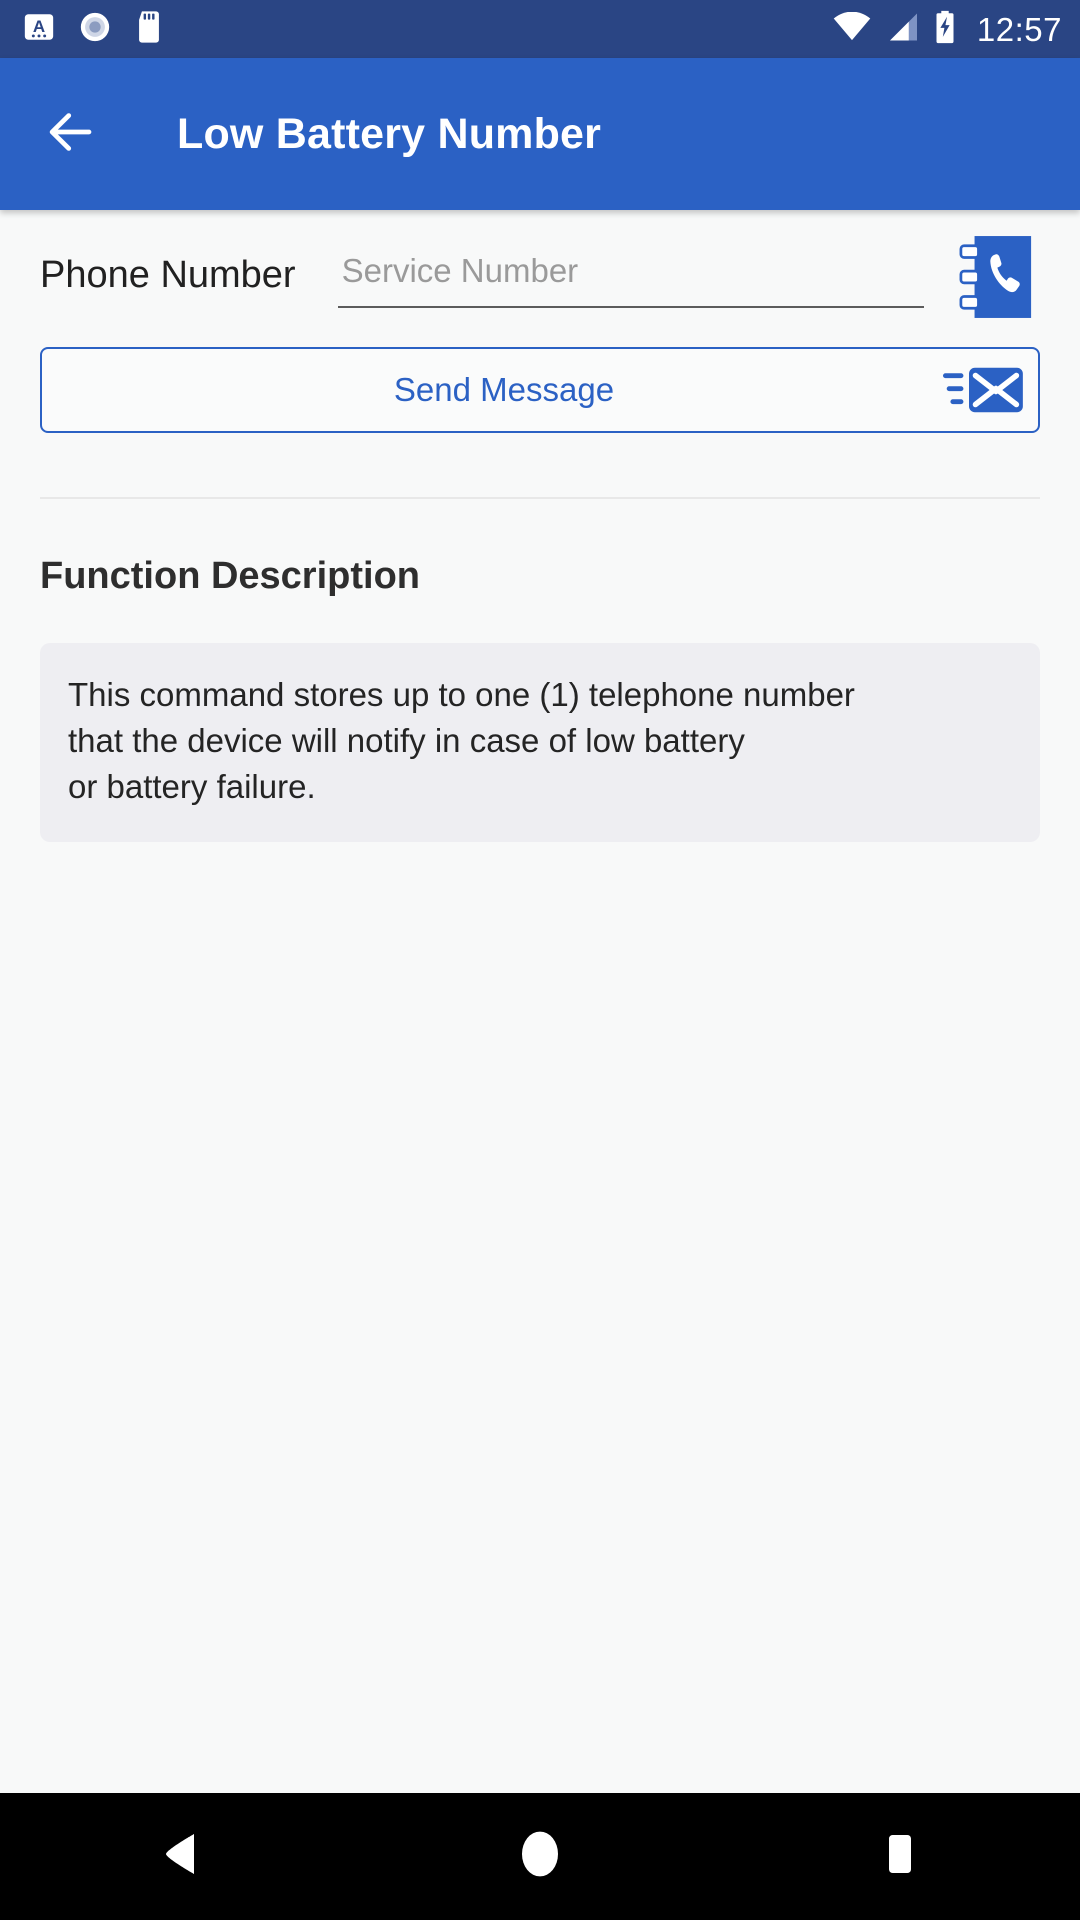 This screenshot has height=1920, width=1080. I want to click on nav-recents-button, so click(900, 1856).